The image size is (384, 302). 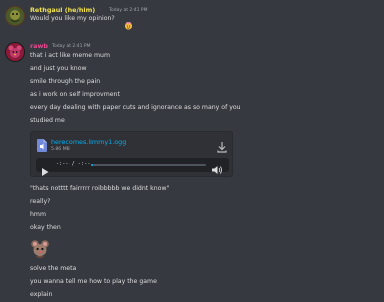 What do you see at coordinates (75, 94) in the screenshot?
I see `message-text: as i work on self improvment` at bounding box center [75, 94].